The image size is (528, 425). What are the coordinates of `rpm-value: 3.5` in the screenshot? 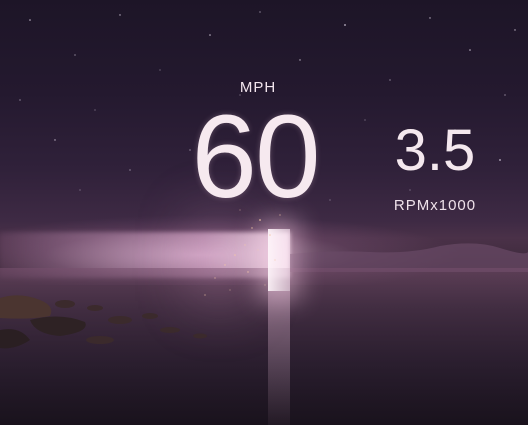 It's located at (435, 150).